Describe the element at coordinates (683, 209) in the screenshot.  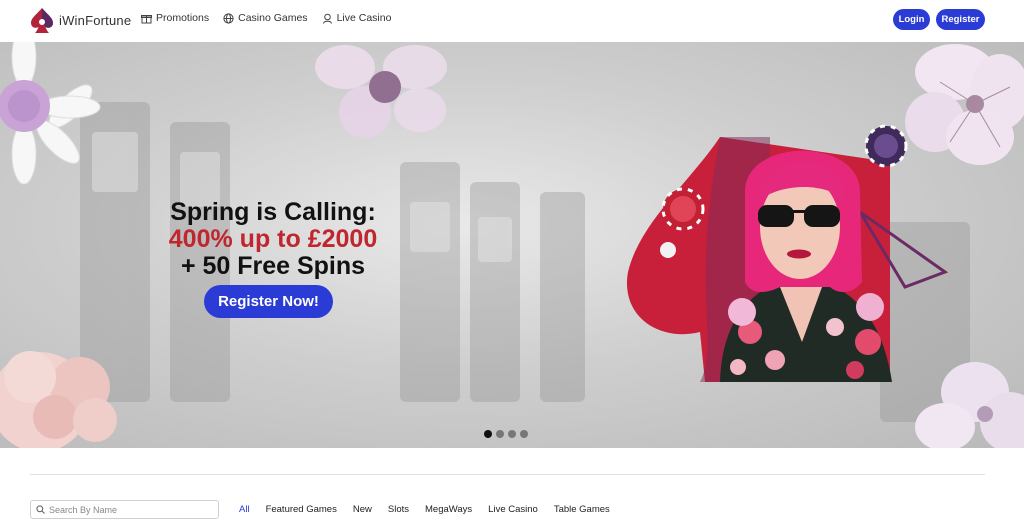
I see `casino-chip-left-image` at that location.